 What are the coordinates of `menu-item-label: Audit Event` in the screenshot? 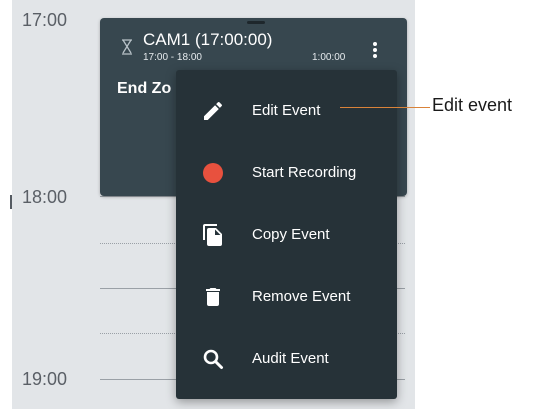 It's located at (290, 358).